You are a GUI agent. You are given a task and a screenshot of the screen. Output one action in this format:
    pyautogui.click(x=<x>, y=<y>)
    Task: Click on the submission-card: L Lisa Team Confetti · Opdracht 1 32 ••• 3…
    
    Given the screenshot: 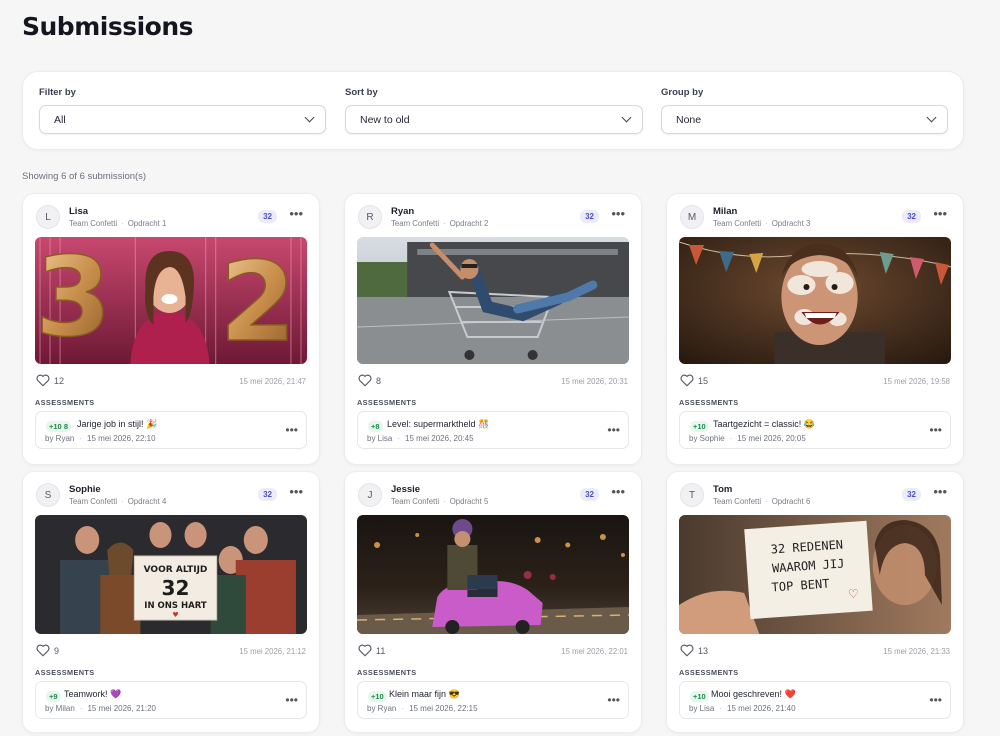 What is the action you would take?
    pyautogui.click(x=171, y=329)
    